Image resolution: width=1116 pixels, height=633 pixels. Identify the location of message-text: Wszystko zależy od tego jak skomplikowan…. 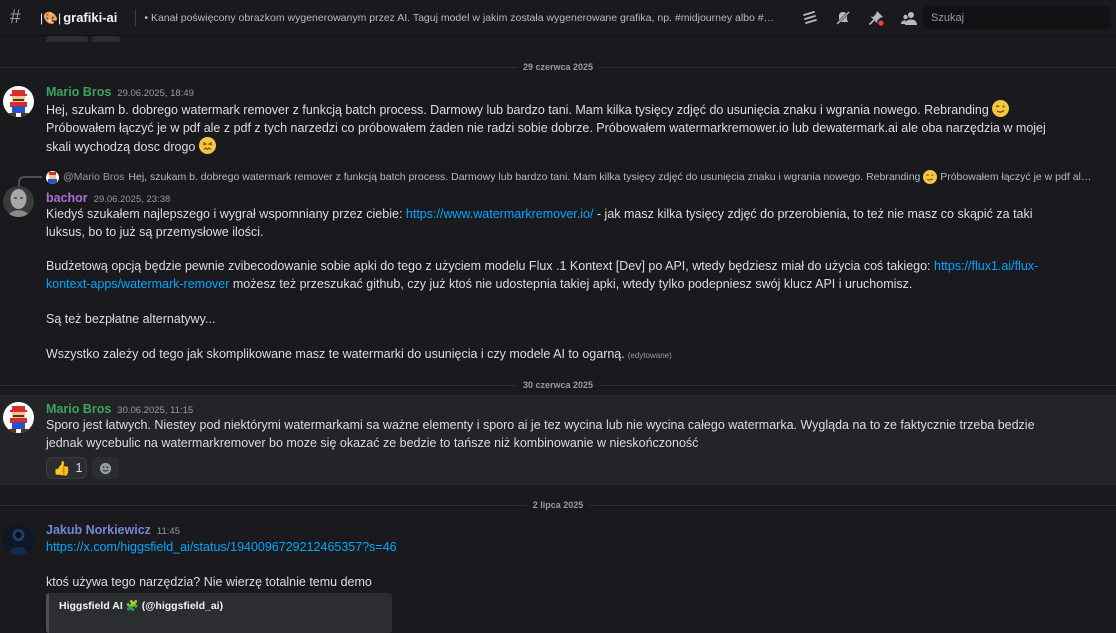
(335, 353).